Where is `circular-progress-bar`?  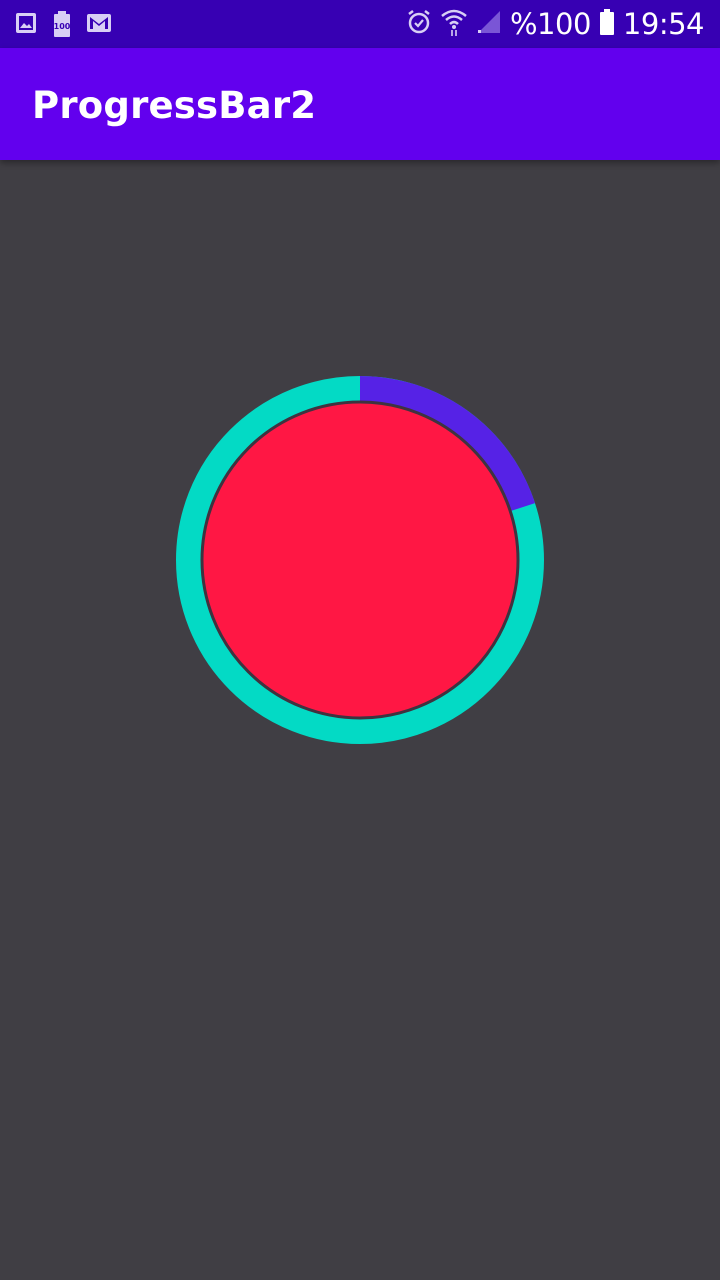
circular-progress-bar is located at coordinates (360, 560).